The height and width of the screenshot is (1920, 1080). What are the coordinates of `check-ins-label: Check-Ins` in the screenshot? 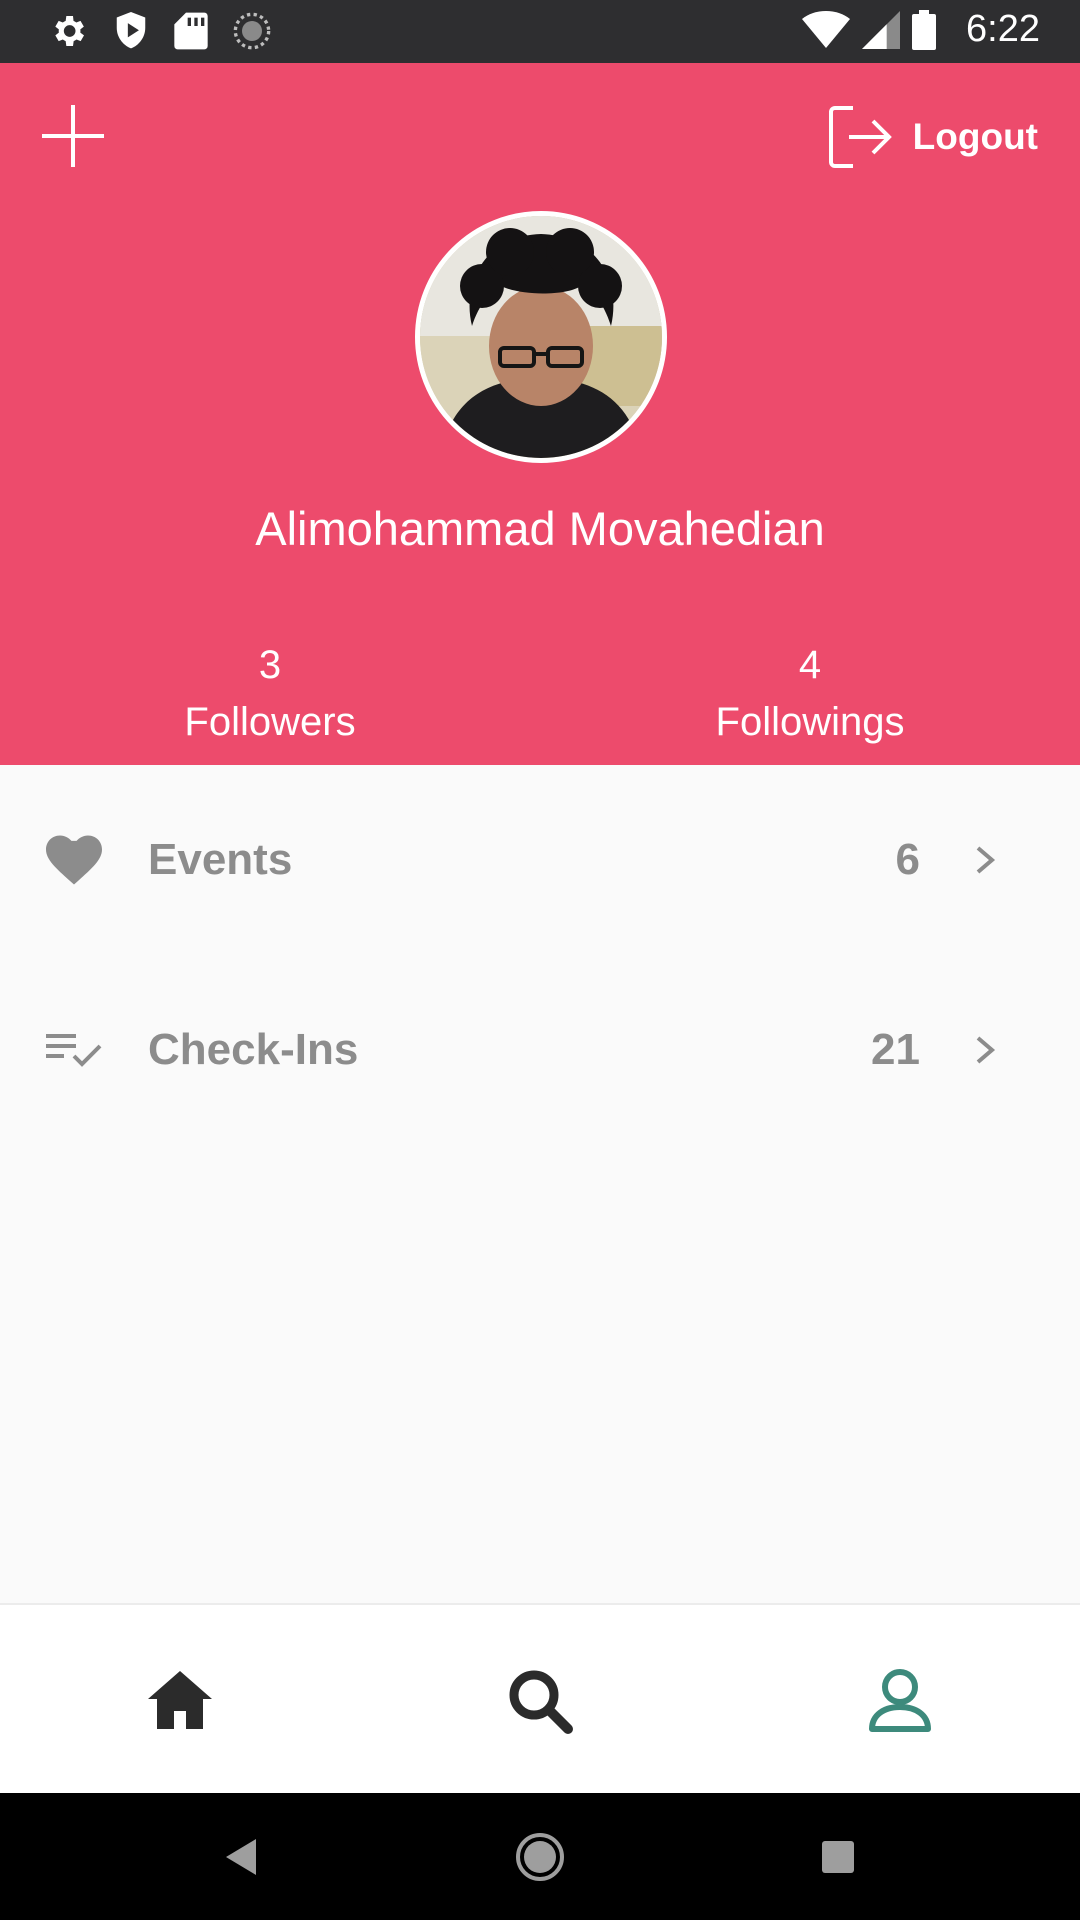 It's located at (253, 1049).